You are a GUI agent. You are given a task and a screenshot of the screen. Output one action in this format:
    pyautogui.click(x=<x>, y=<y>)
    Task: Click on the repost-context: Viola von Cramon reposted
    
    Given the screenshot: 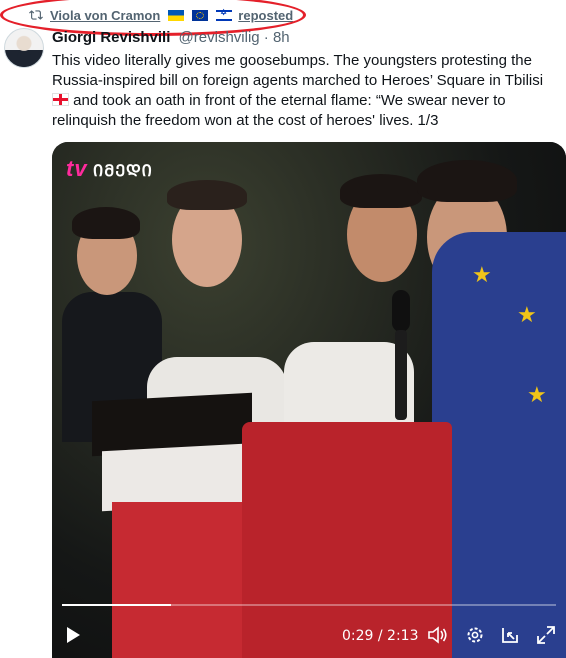 What is the action you would take?
    pyautogui.click(x=160, y=15)
    